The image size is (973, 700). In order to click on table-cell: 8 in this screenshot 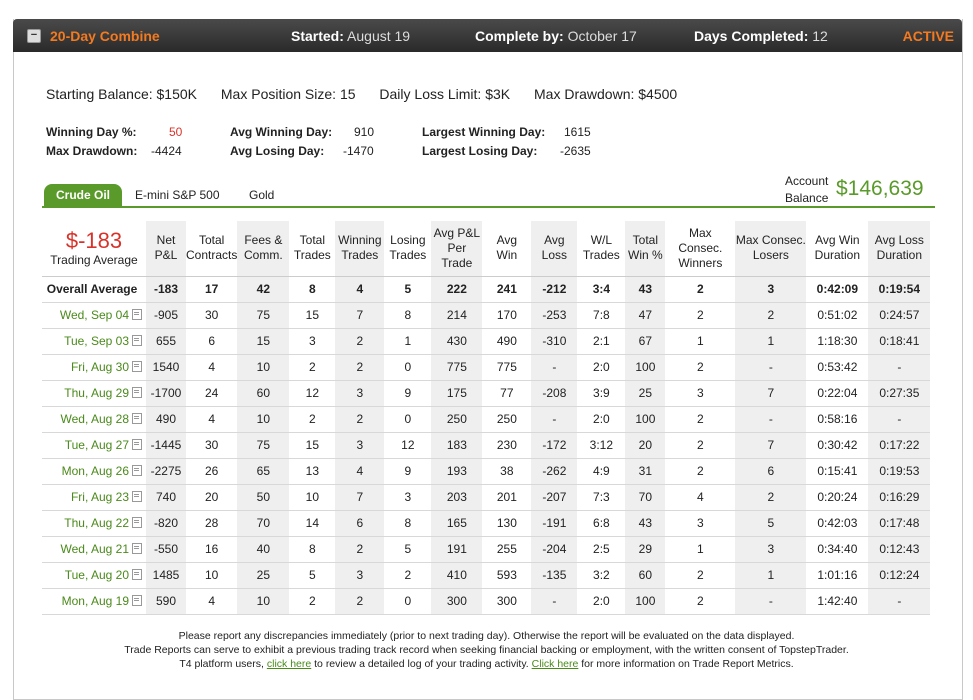, I will do `click(408, 315)`.